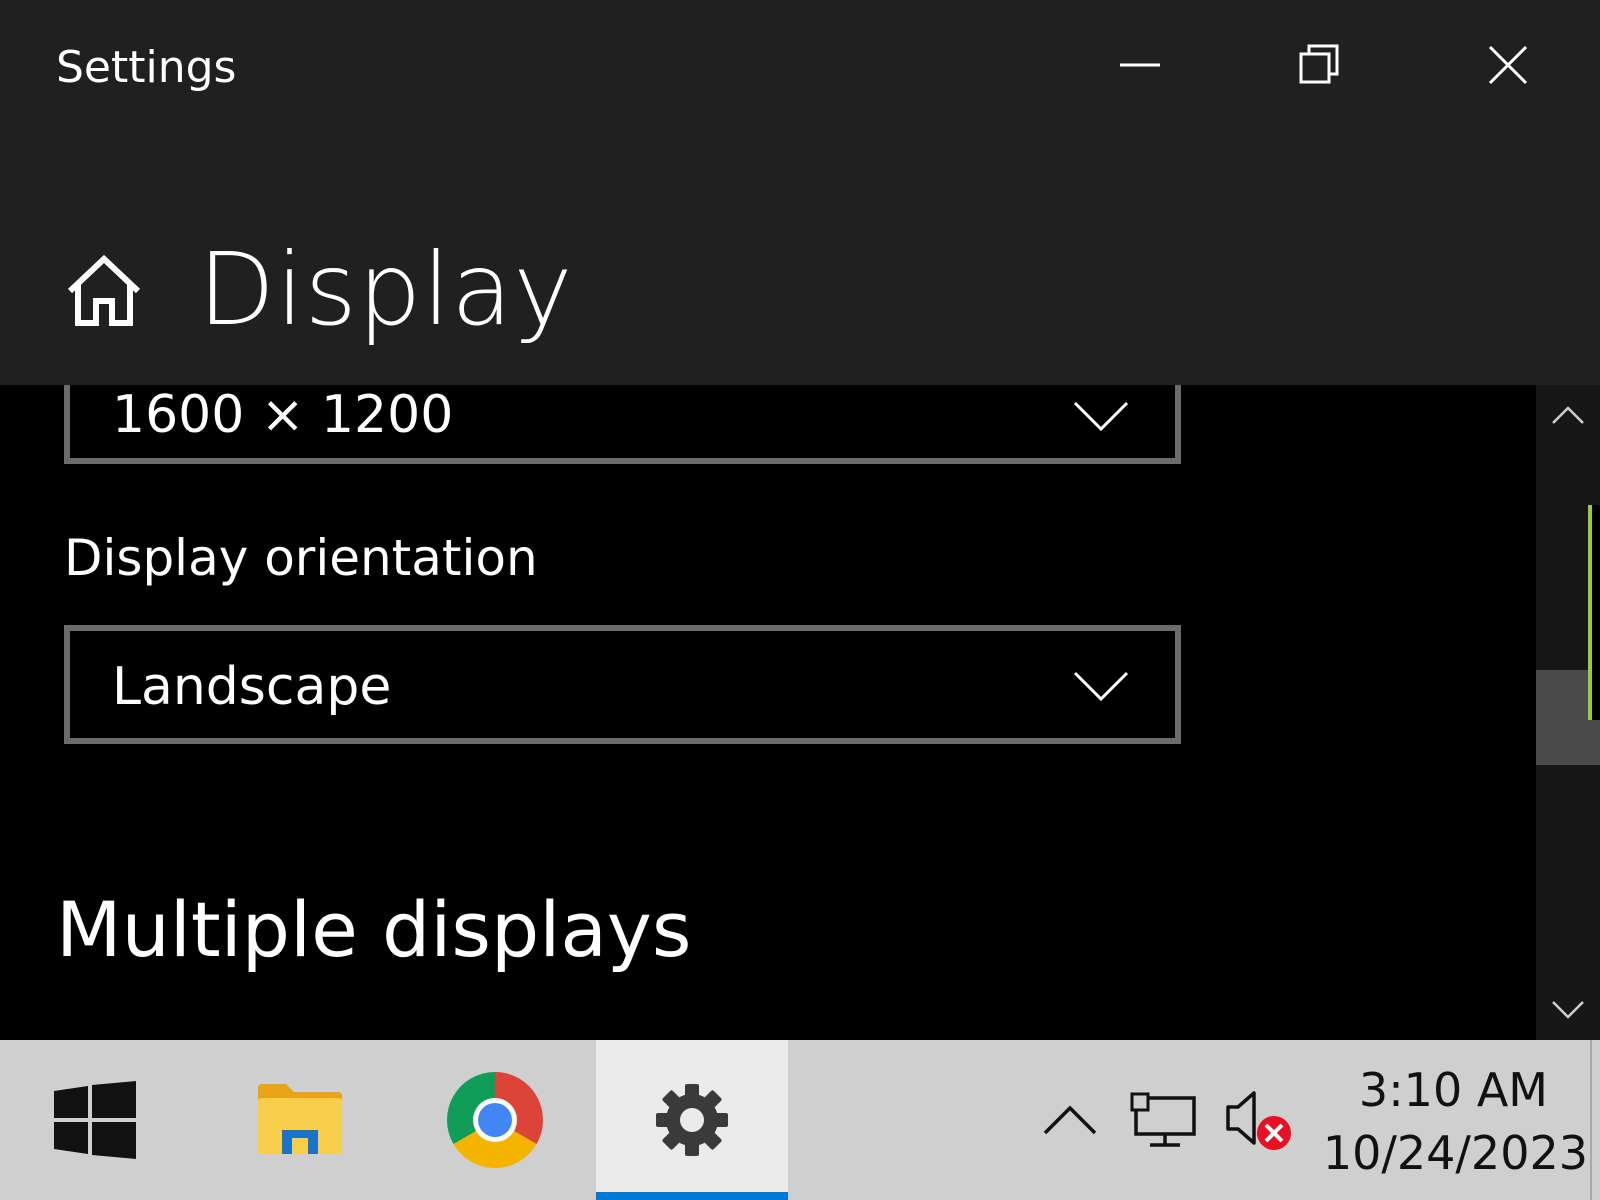  I want to click on chrome-button, so click(495, 1120).